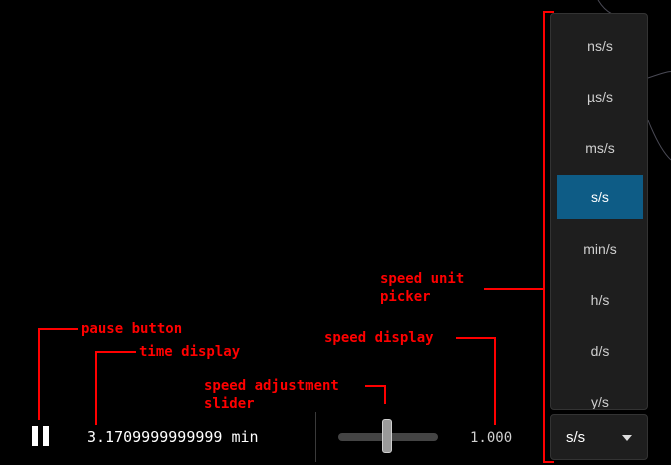 The width and height of the screenshot is (671, 465). I want to click on unit-option: h/s, so click(600, 300).